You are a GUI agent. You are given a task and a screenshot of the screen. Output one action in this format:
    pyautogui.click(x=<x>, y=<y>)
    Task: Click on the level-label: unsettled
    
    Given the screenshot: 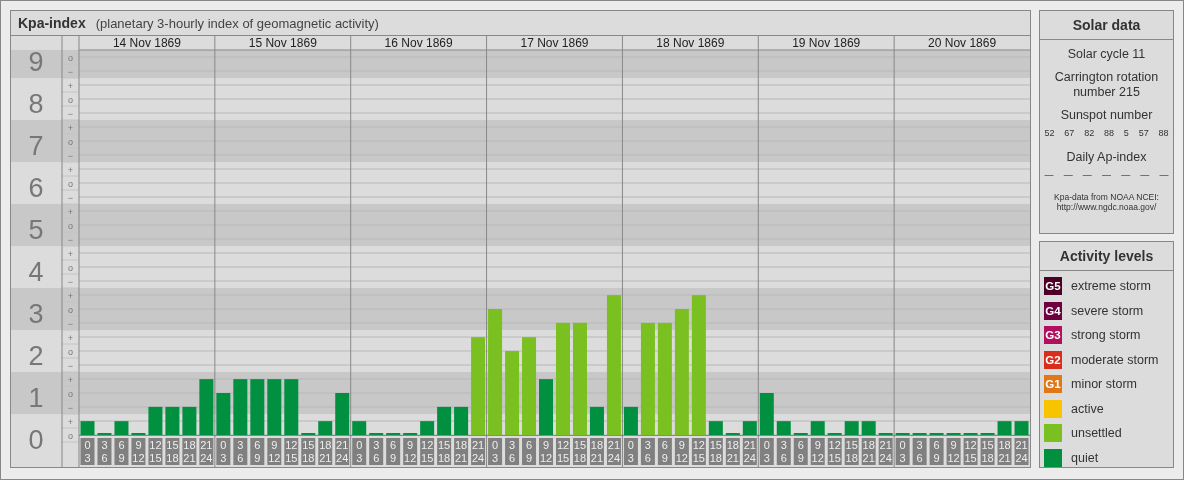 What is the action you would take?
    pyautogui.click(x=1096, y=433)
    